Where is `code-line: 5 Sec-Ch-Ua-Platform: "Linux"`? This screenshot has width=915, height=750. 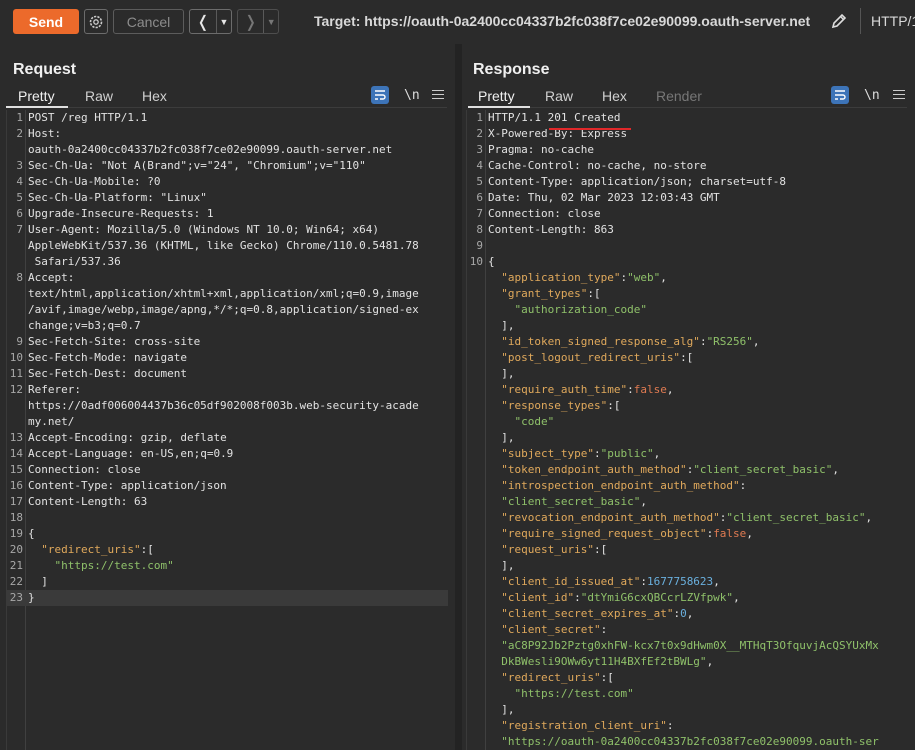
code-line: 5 Sec-Ch-Ua-Platform: "Linux" is located at coordinates (227, 198).